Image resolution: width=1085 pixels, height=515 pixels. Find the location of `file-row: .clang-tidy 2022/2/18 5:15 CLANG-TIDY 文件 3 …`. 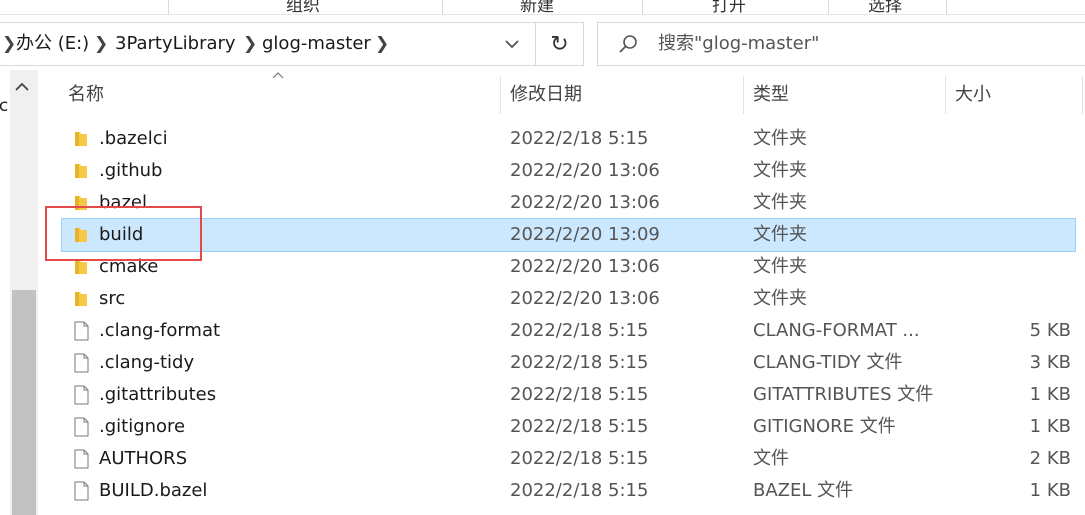

file-row: .clang-tidy 2022/2/18 5:15 CLANG-TIDY 文件 3 … is located at coordinates (568, 363).